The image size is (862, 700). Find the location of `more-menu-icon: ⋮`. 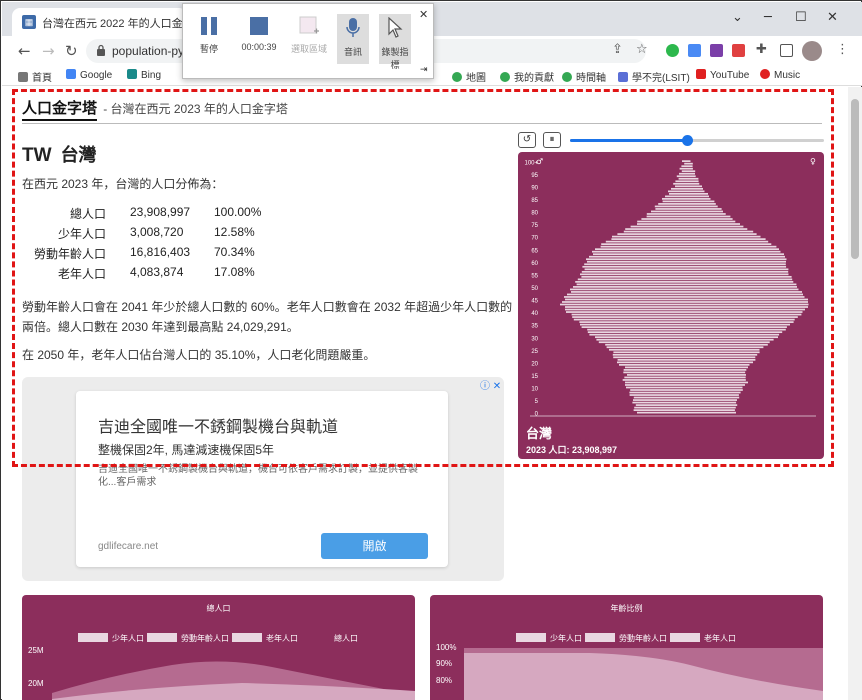

more-menu-icon: ⋮ is located at coordinates (842, 49).